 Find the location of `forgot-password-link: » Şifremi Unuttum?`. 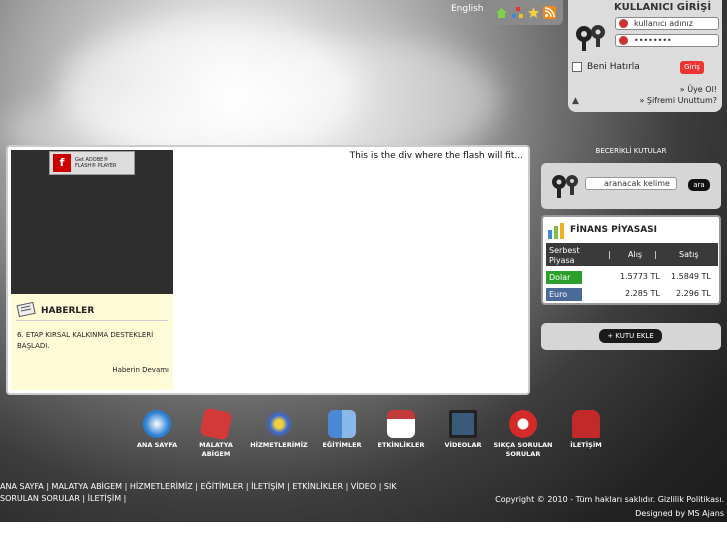

forgot-password-link: » Şifremi Unuttum? is located at coordinates (678, 100).